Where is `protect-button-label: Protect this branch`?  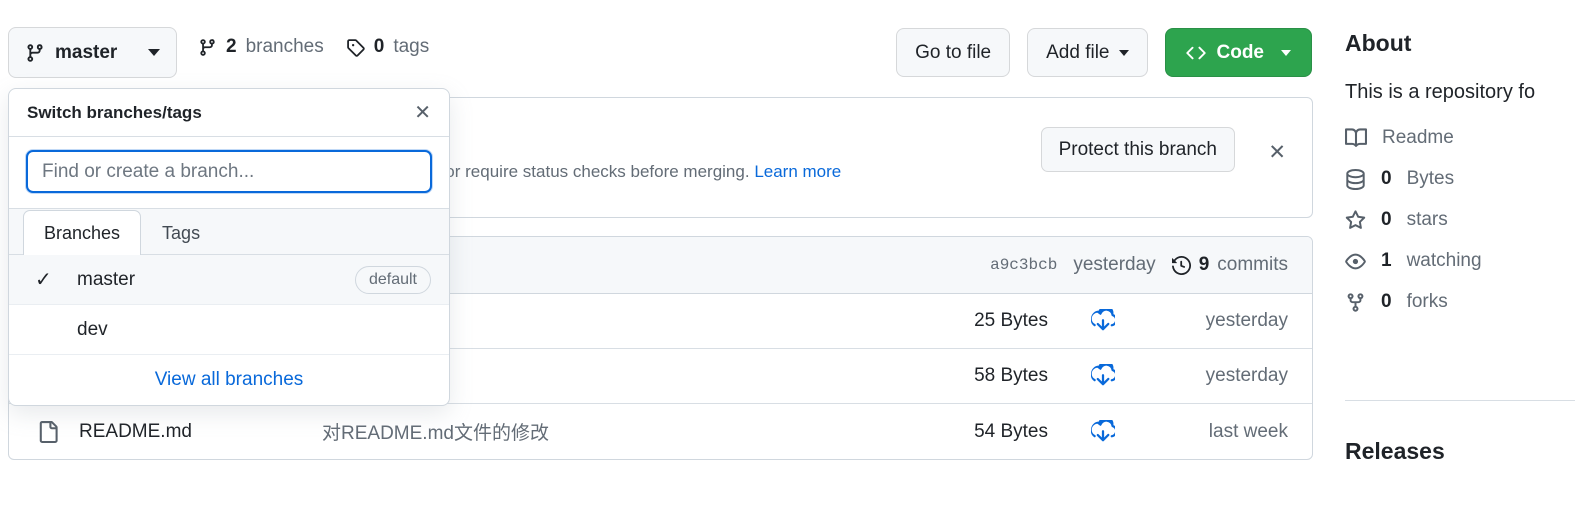 protect-button-label: Protect this branch is located at coordinates (1137, 149).